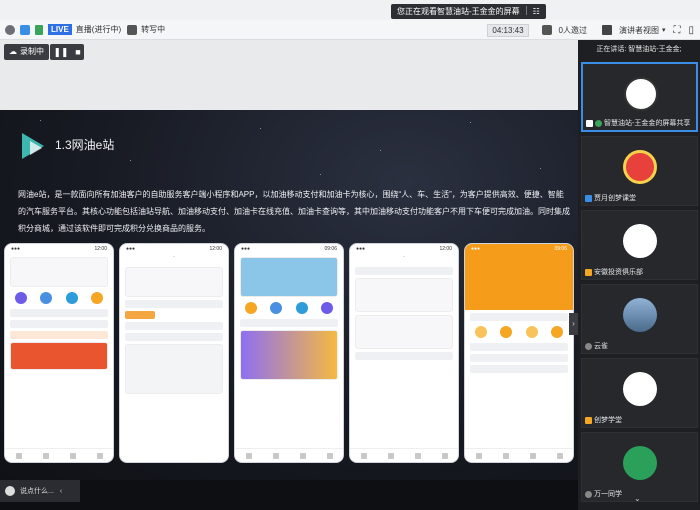 The height and width of the screenshot is (510, 700). Describe the element at coordinates (98, 29) in the screenshot. I see `live-status: 直播(进行中)` at that location.